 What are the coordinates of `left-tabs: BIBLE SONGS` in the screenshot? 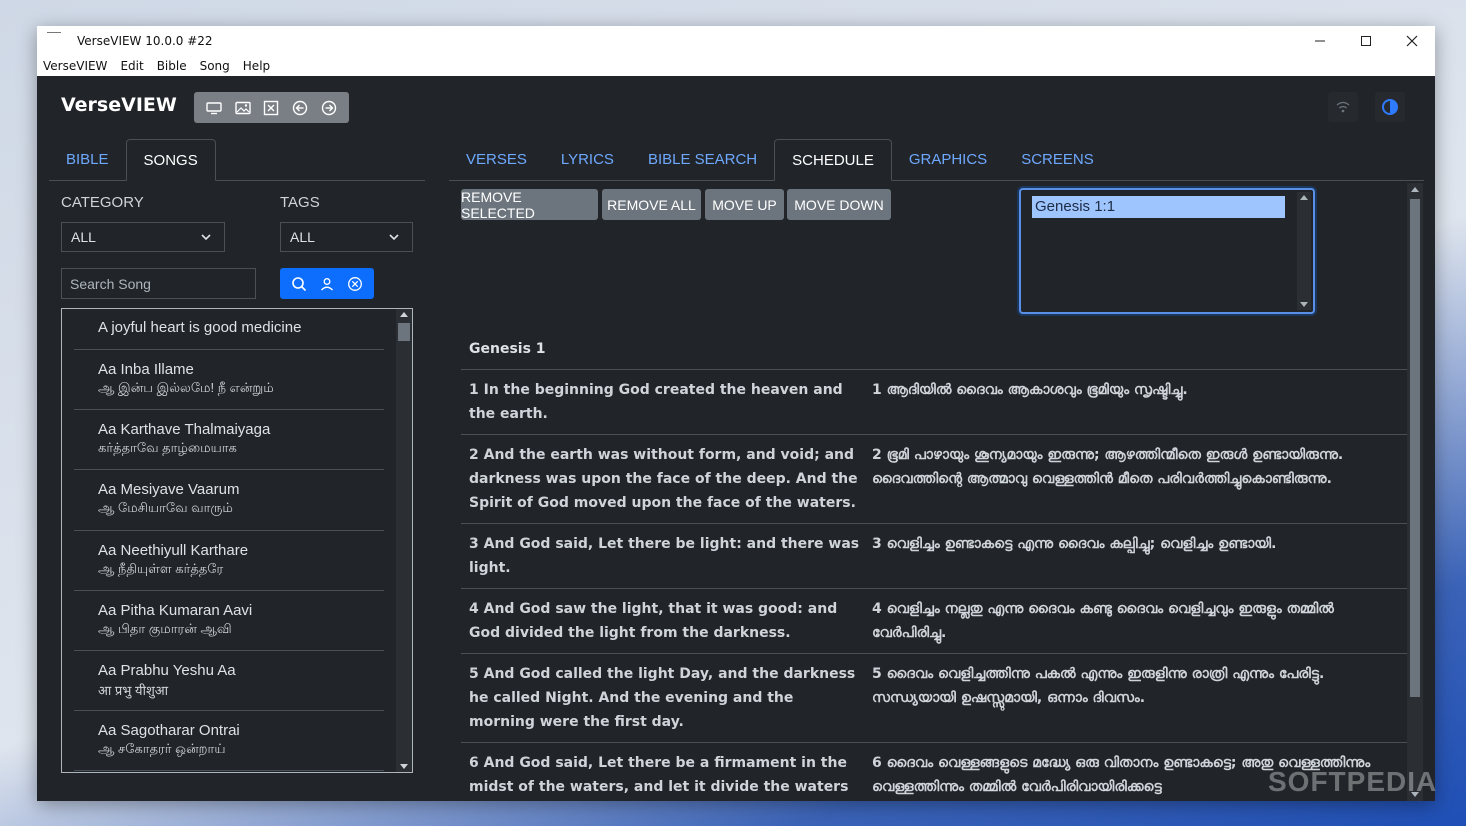 It's located at (237, 160).